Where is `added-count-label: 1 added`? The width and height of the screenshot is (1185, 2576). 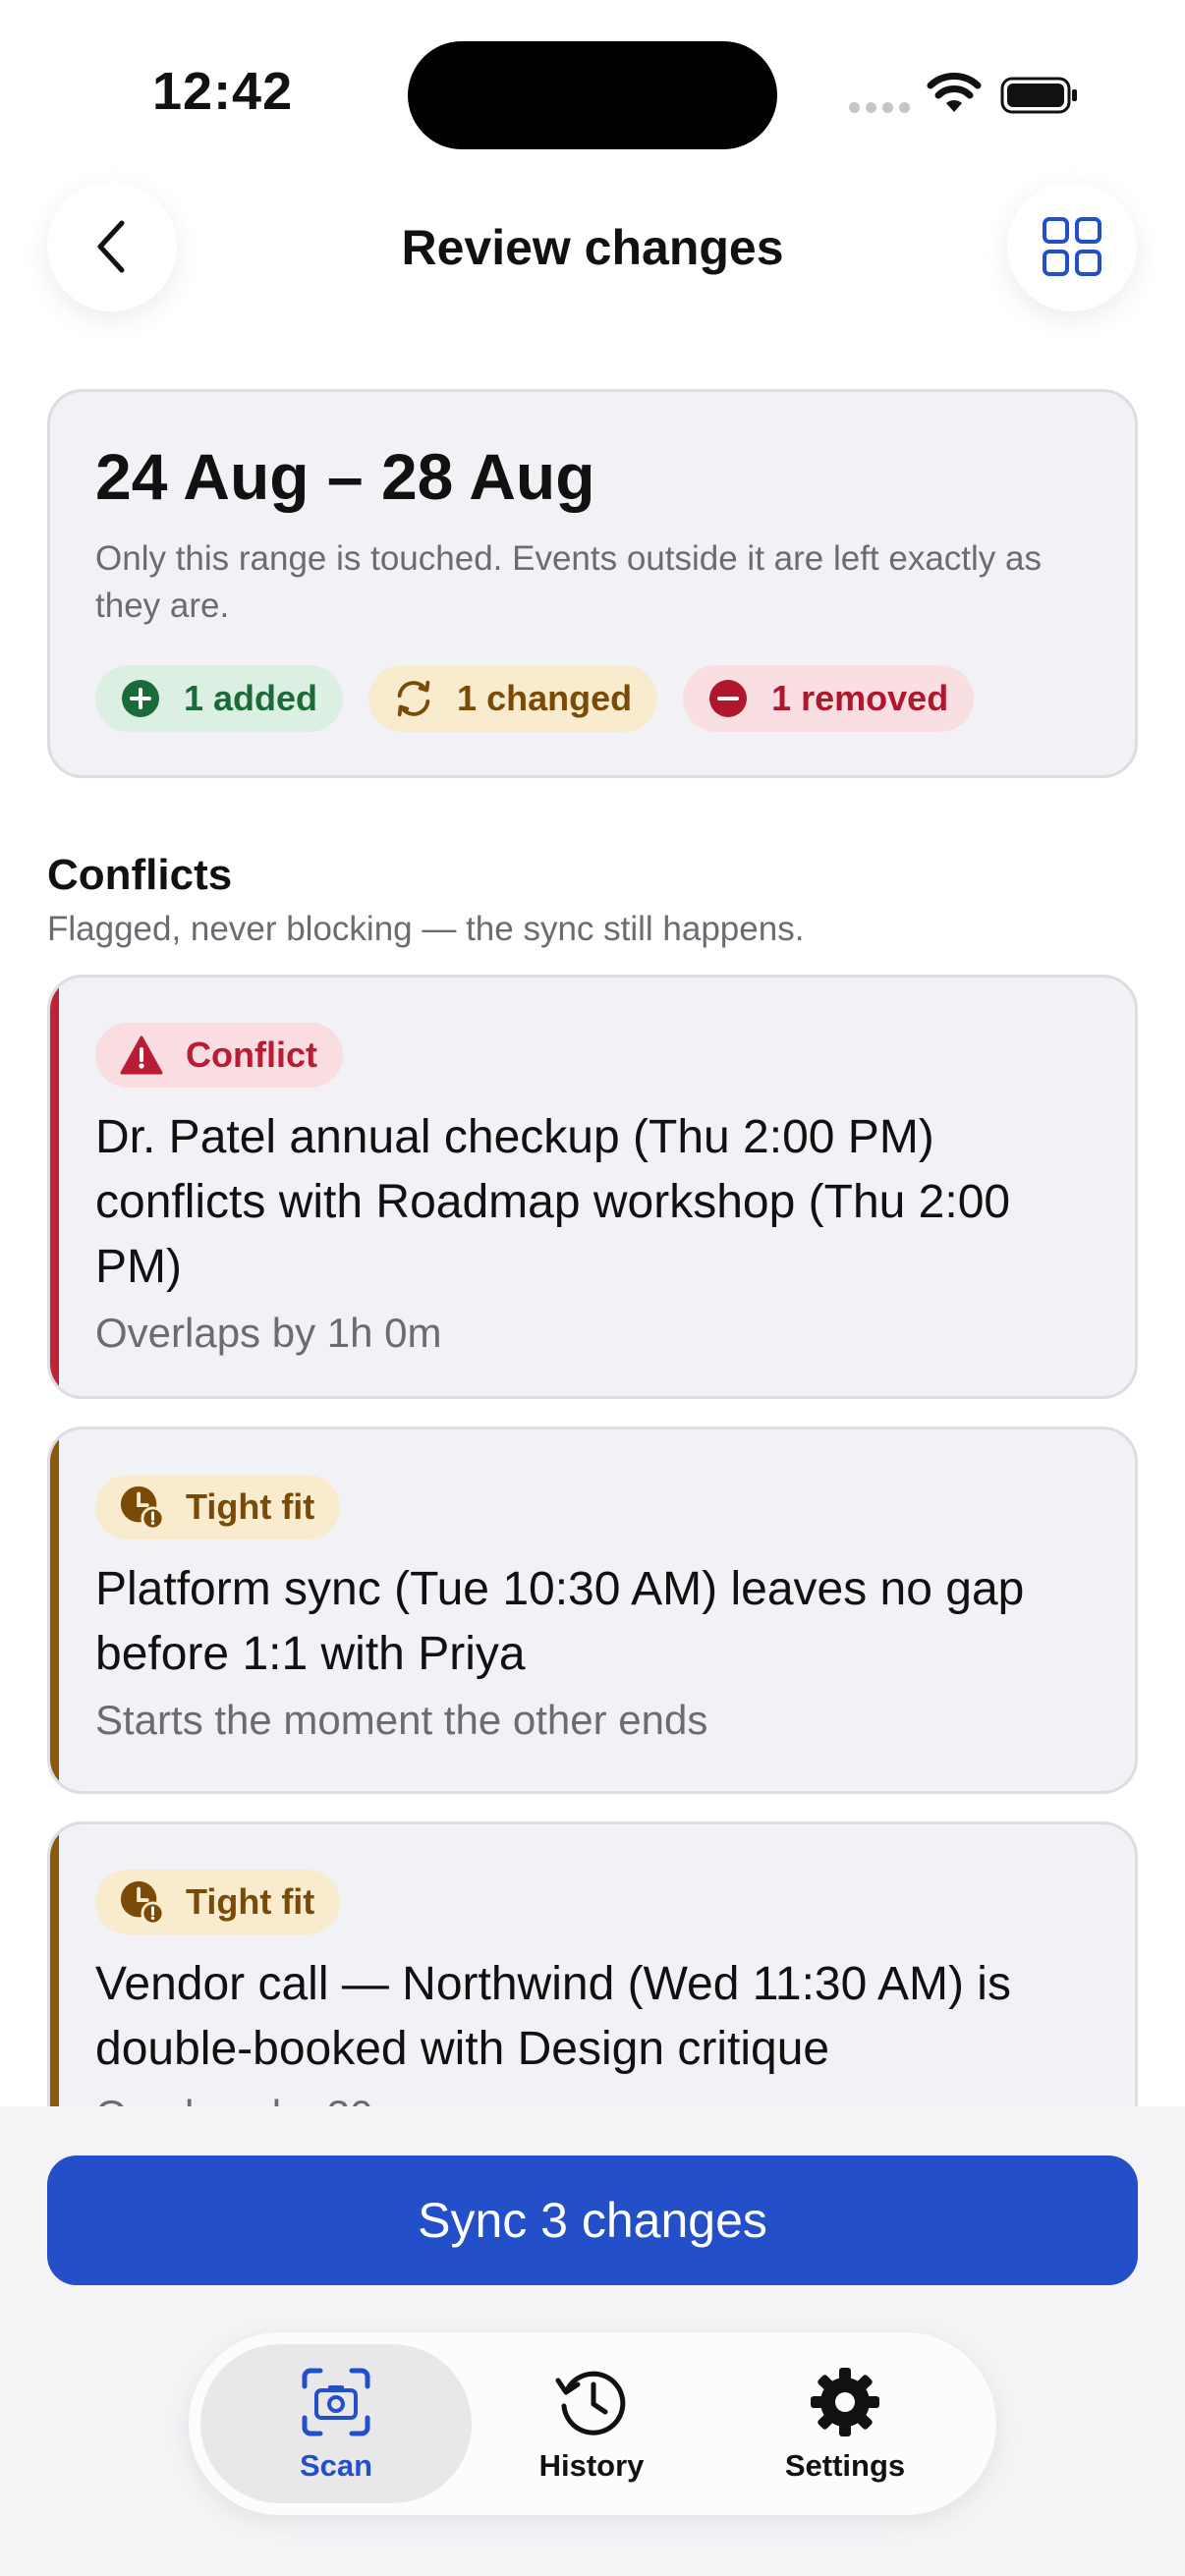
added-count-label: 1 added is located at coordinates (251, 698).